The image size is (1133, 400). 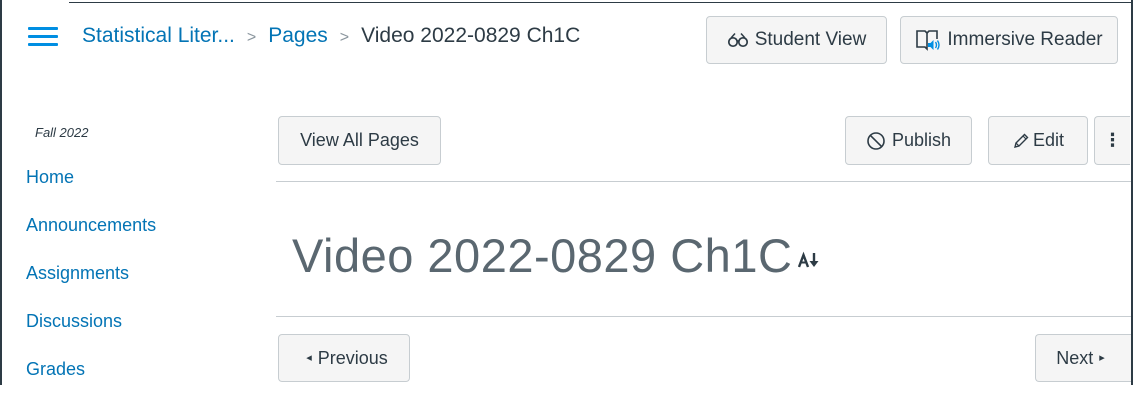 What do you see at coordinates (91, 376) in the screenshot?
I see `sidebar-item-grades: Grades` at bounding box center [91, 376].